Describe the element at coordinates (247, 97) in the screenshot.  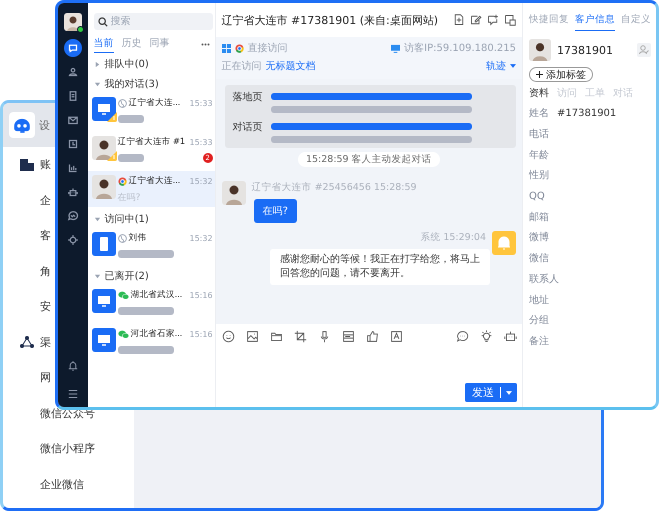
I see `page-label: 落地页` at that location.